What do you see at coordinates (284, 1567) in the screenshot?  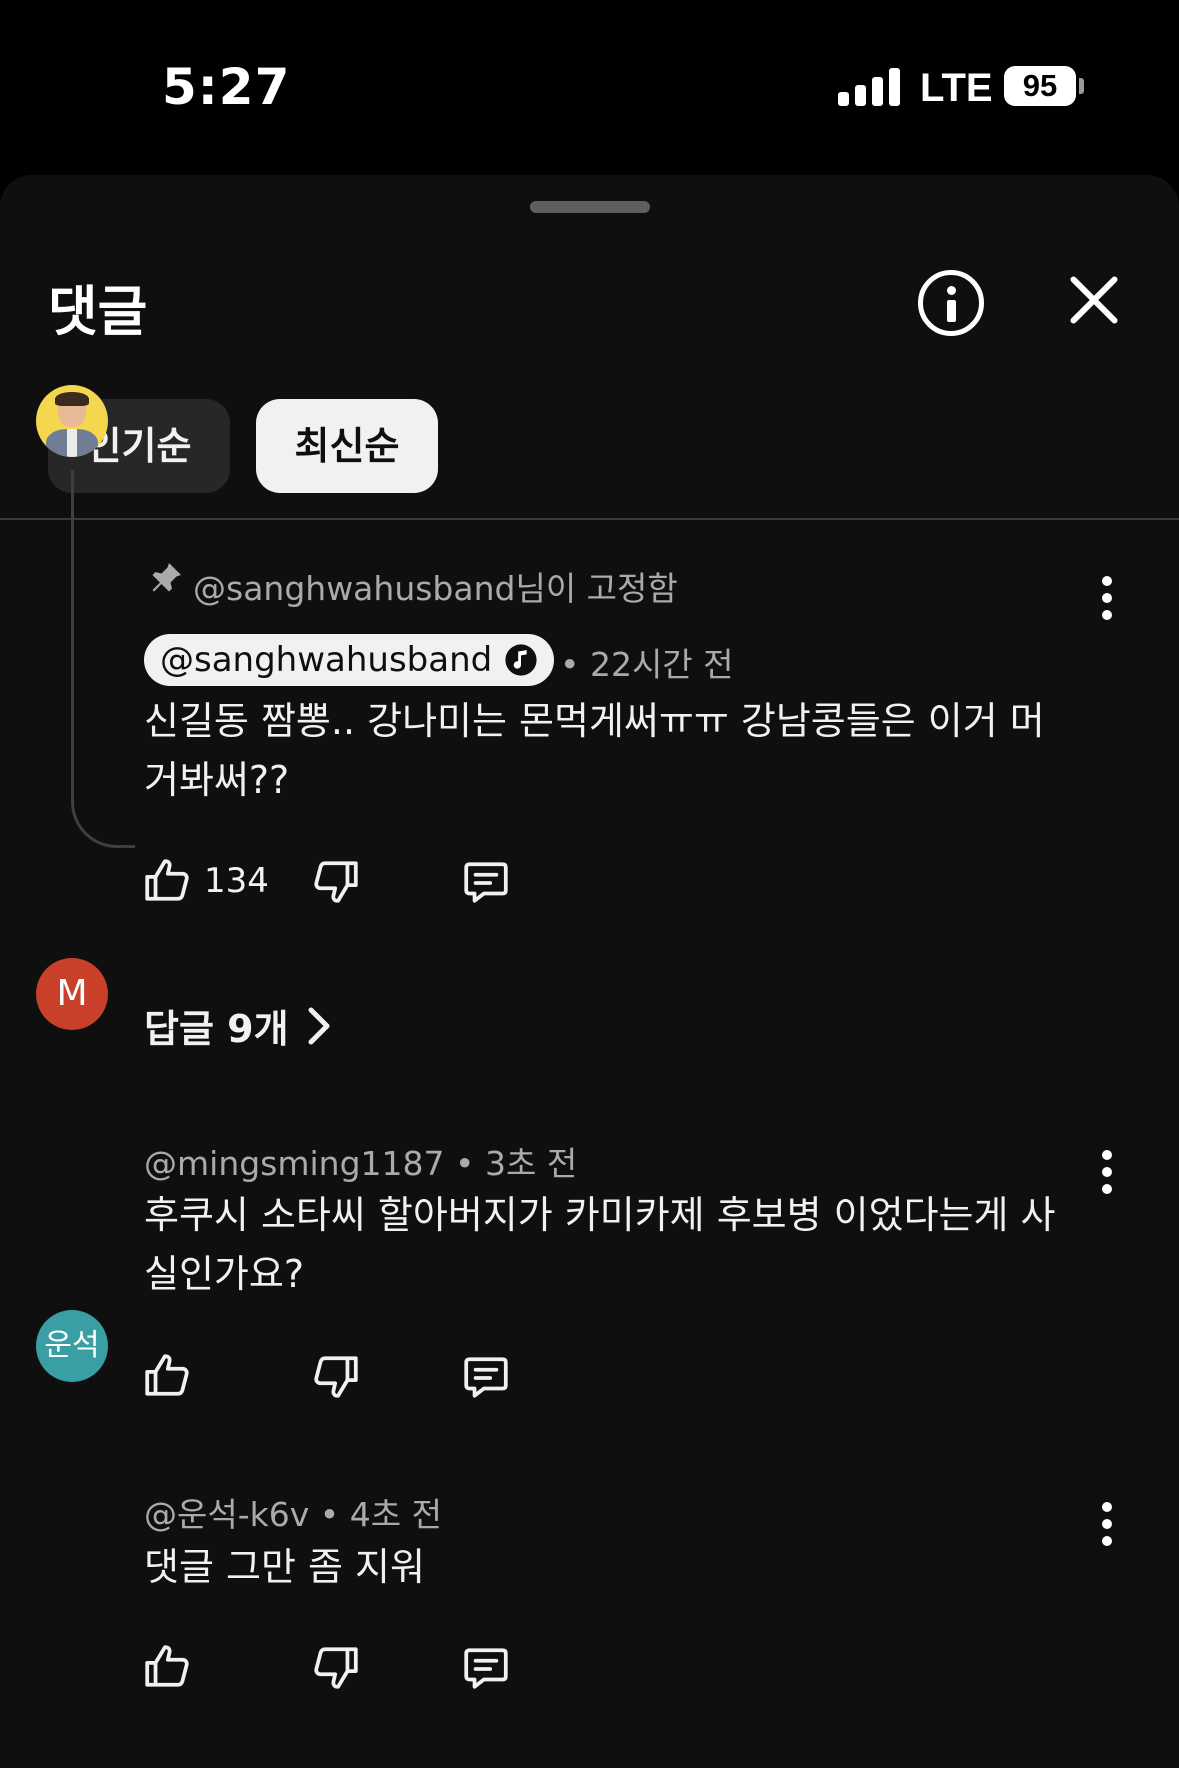 I see `comment-text-line: 댓글 그만 좀 지워` at bounding box center [284, 1567].